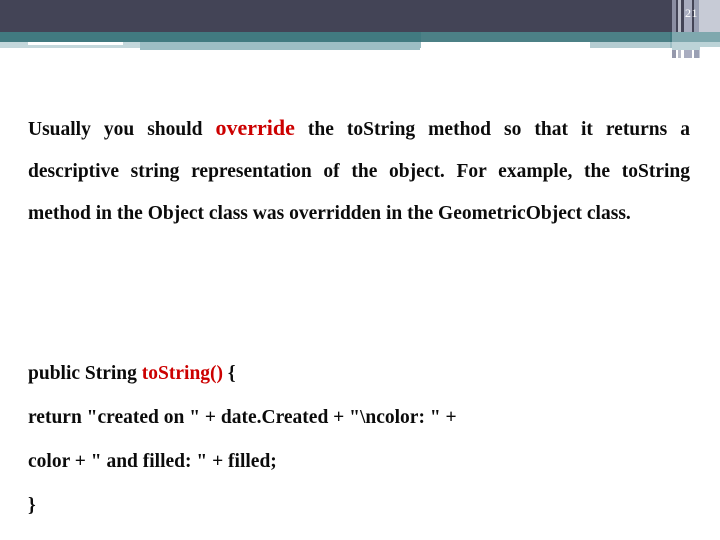 This screenshot has height=540, width=720. What do you see at coordinates (280, 47) in the screenshot?
I see `header-accent-pale-mid` at bounding box center [280, 47].